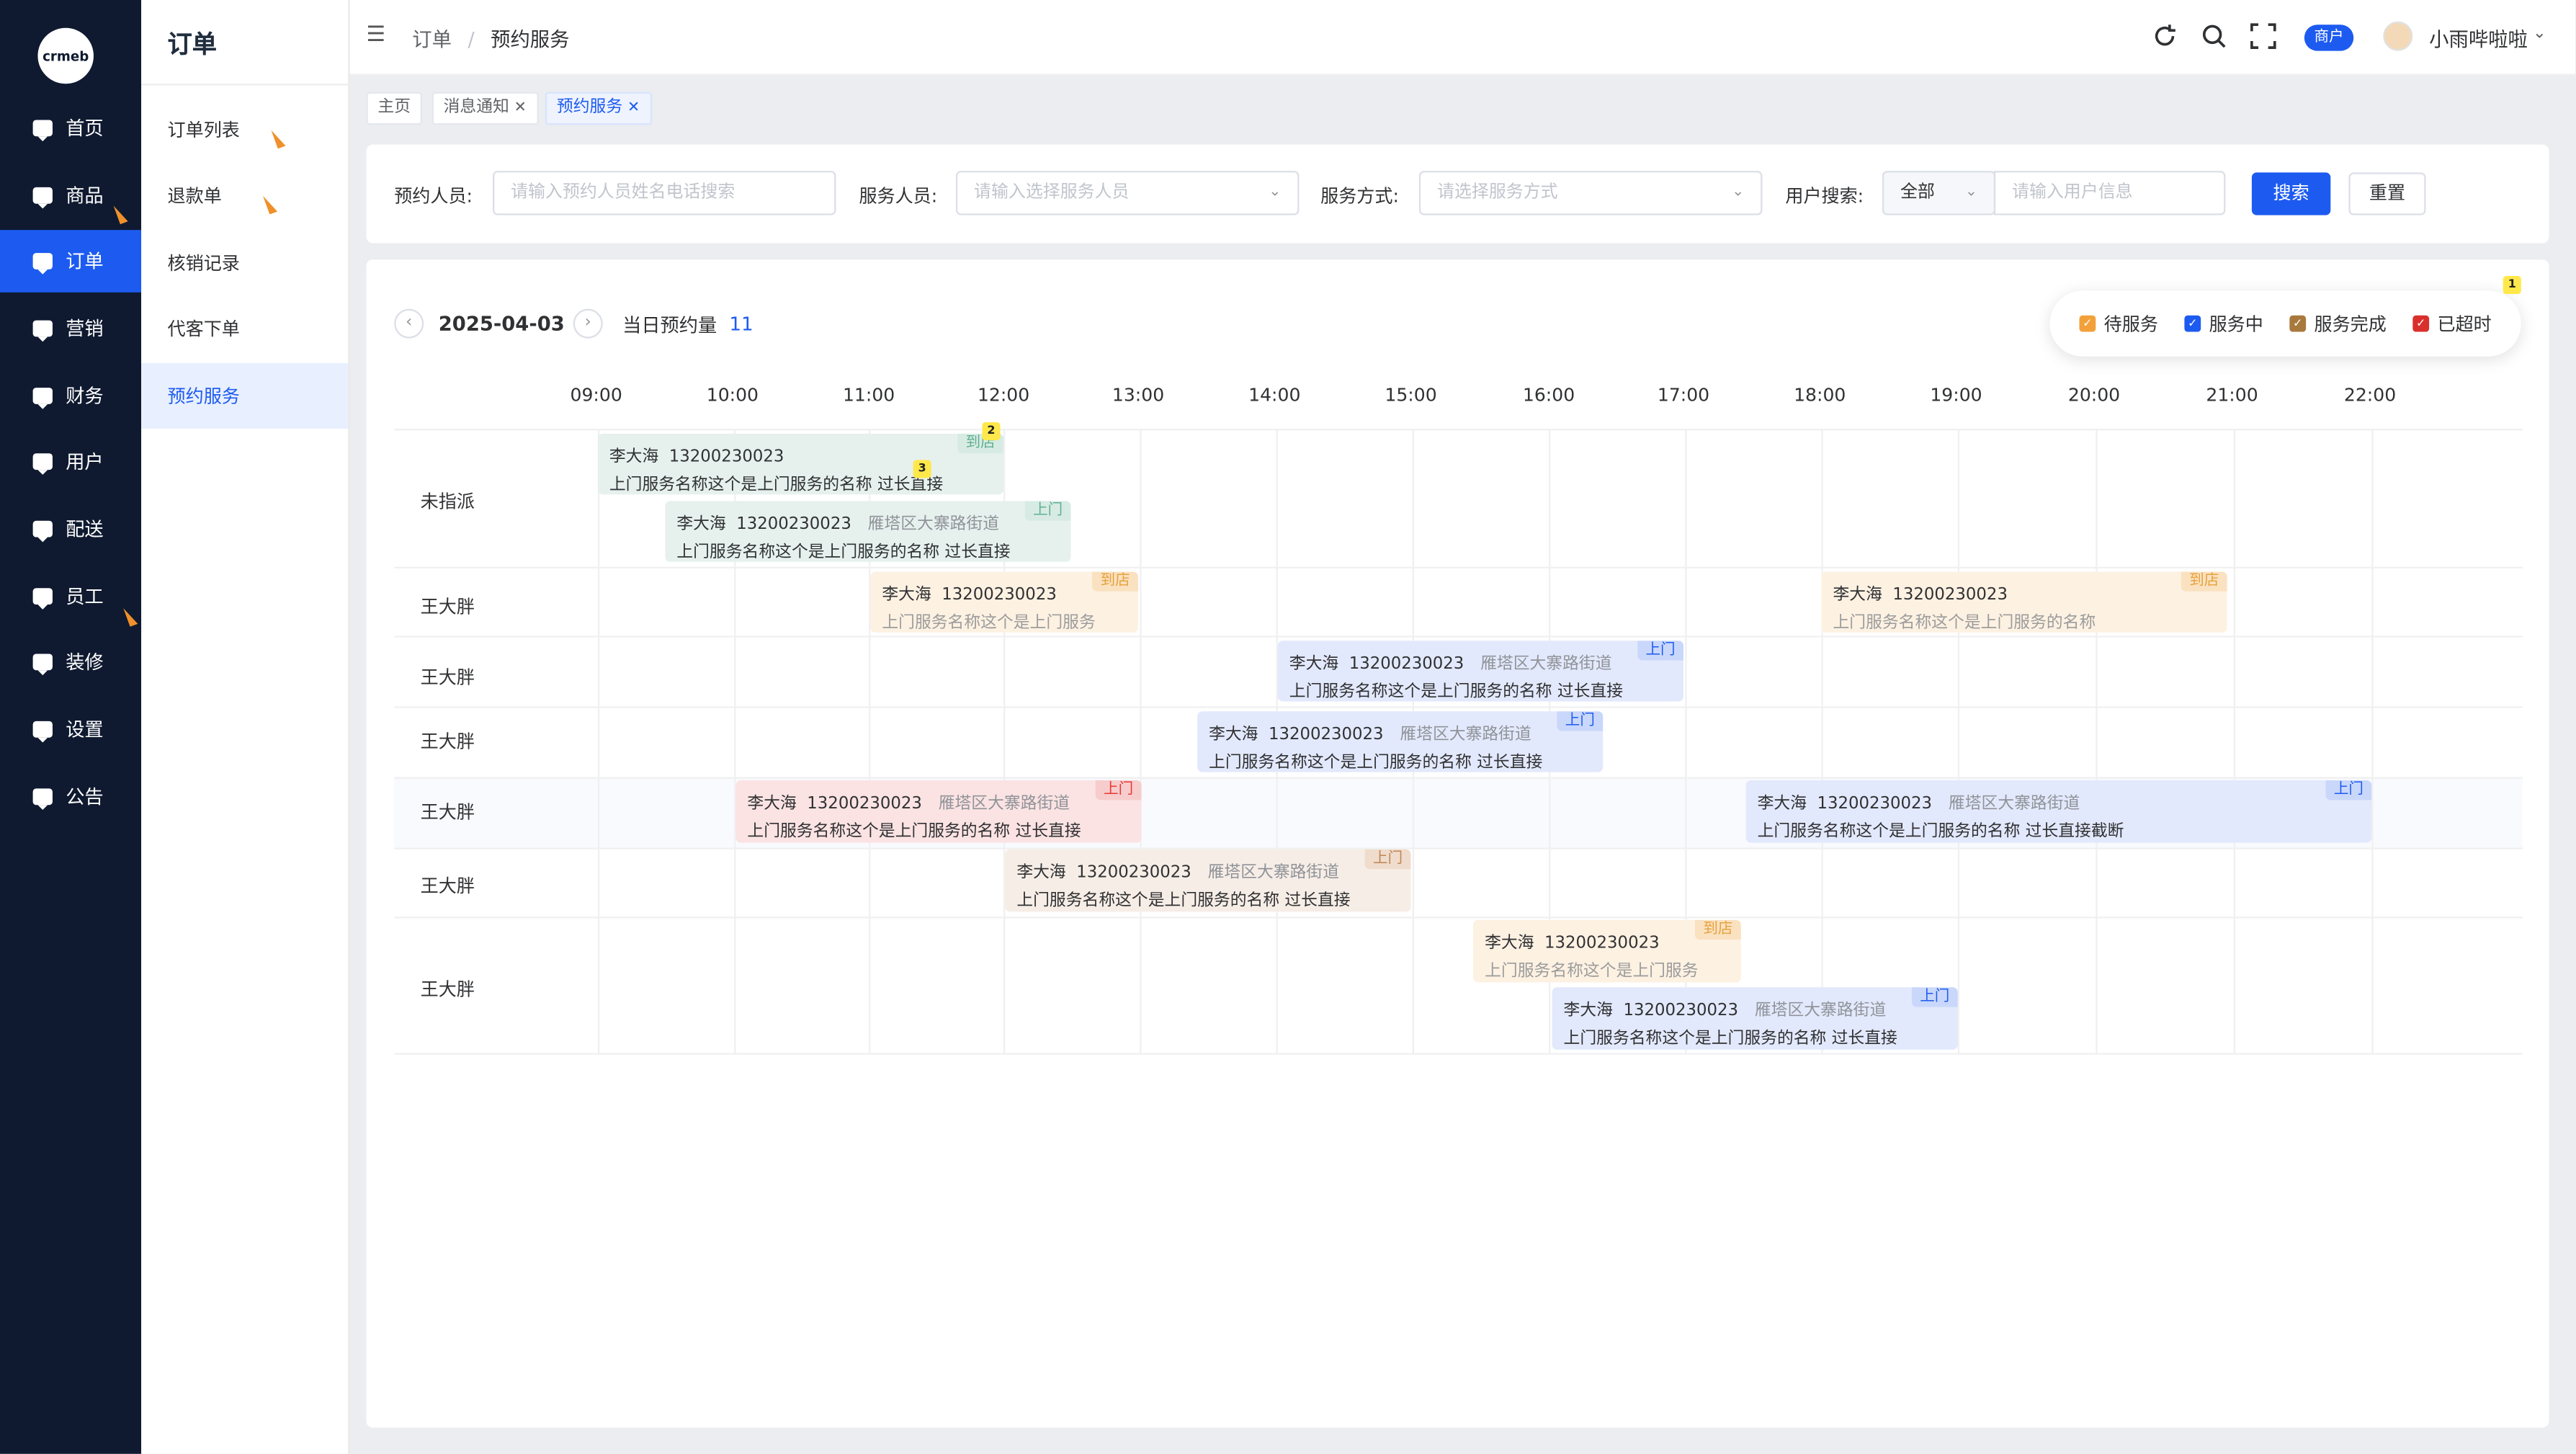  What do you see at coordinates (65, 55) in the screenshot?
I see `logo: crmeb` at bounding box center [65, 55].